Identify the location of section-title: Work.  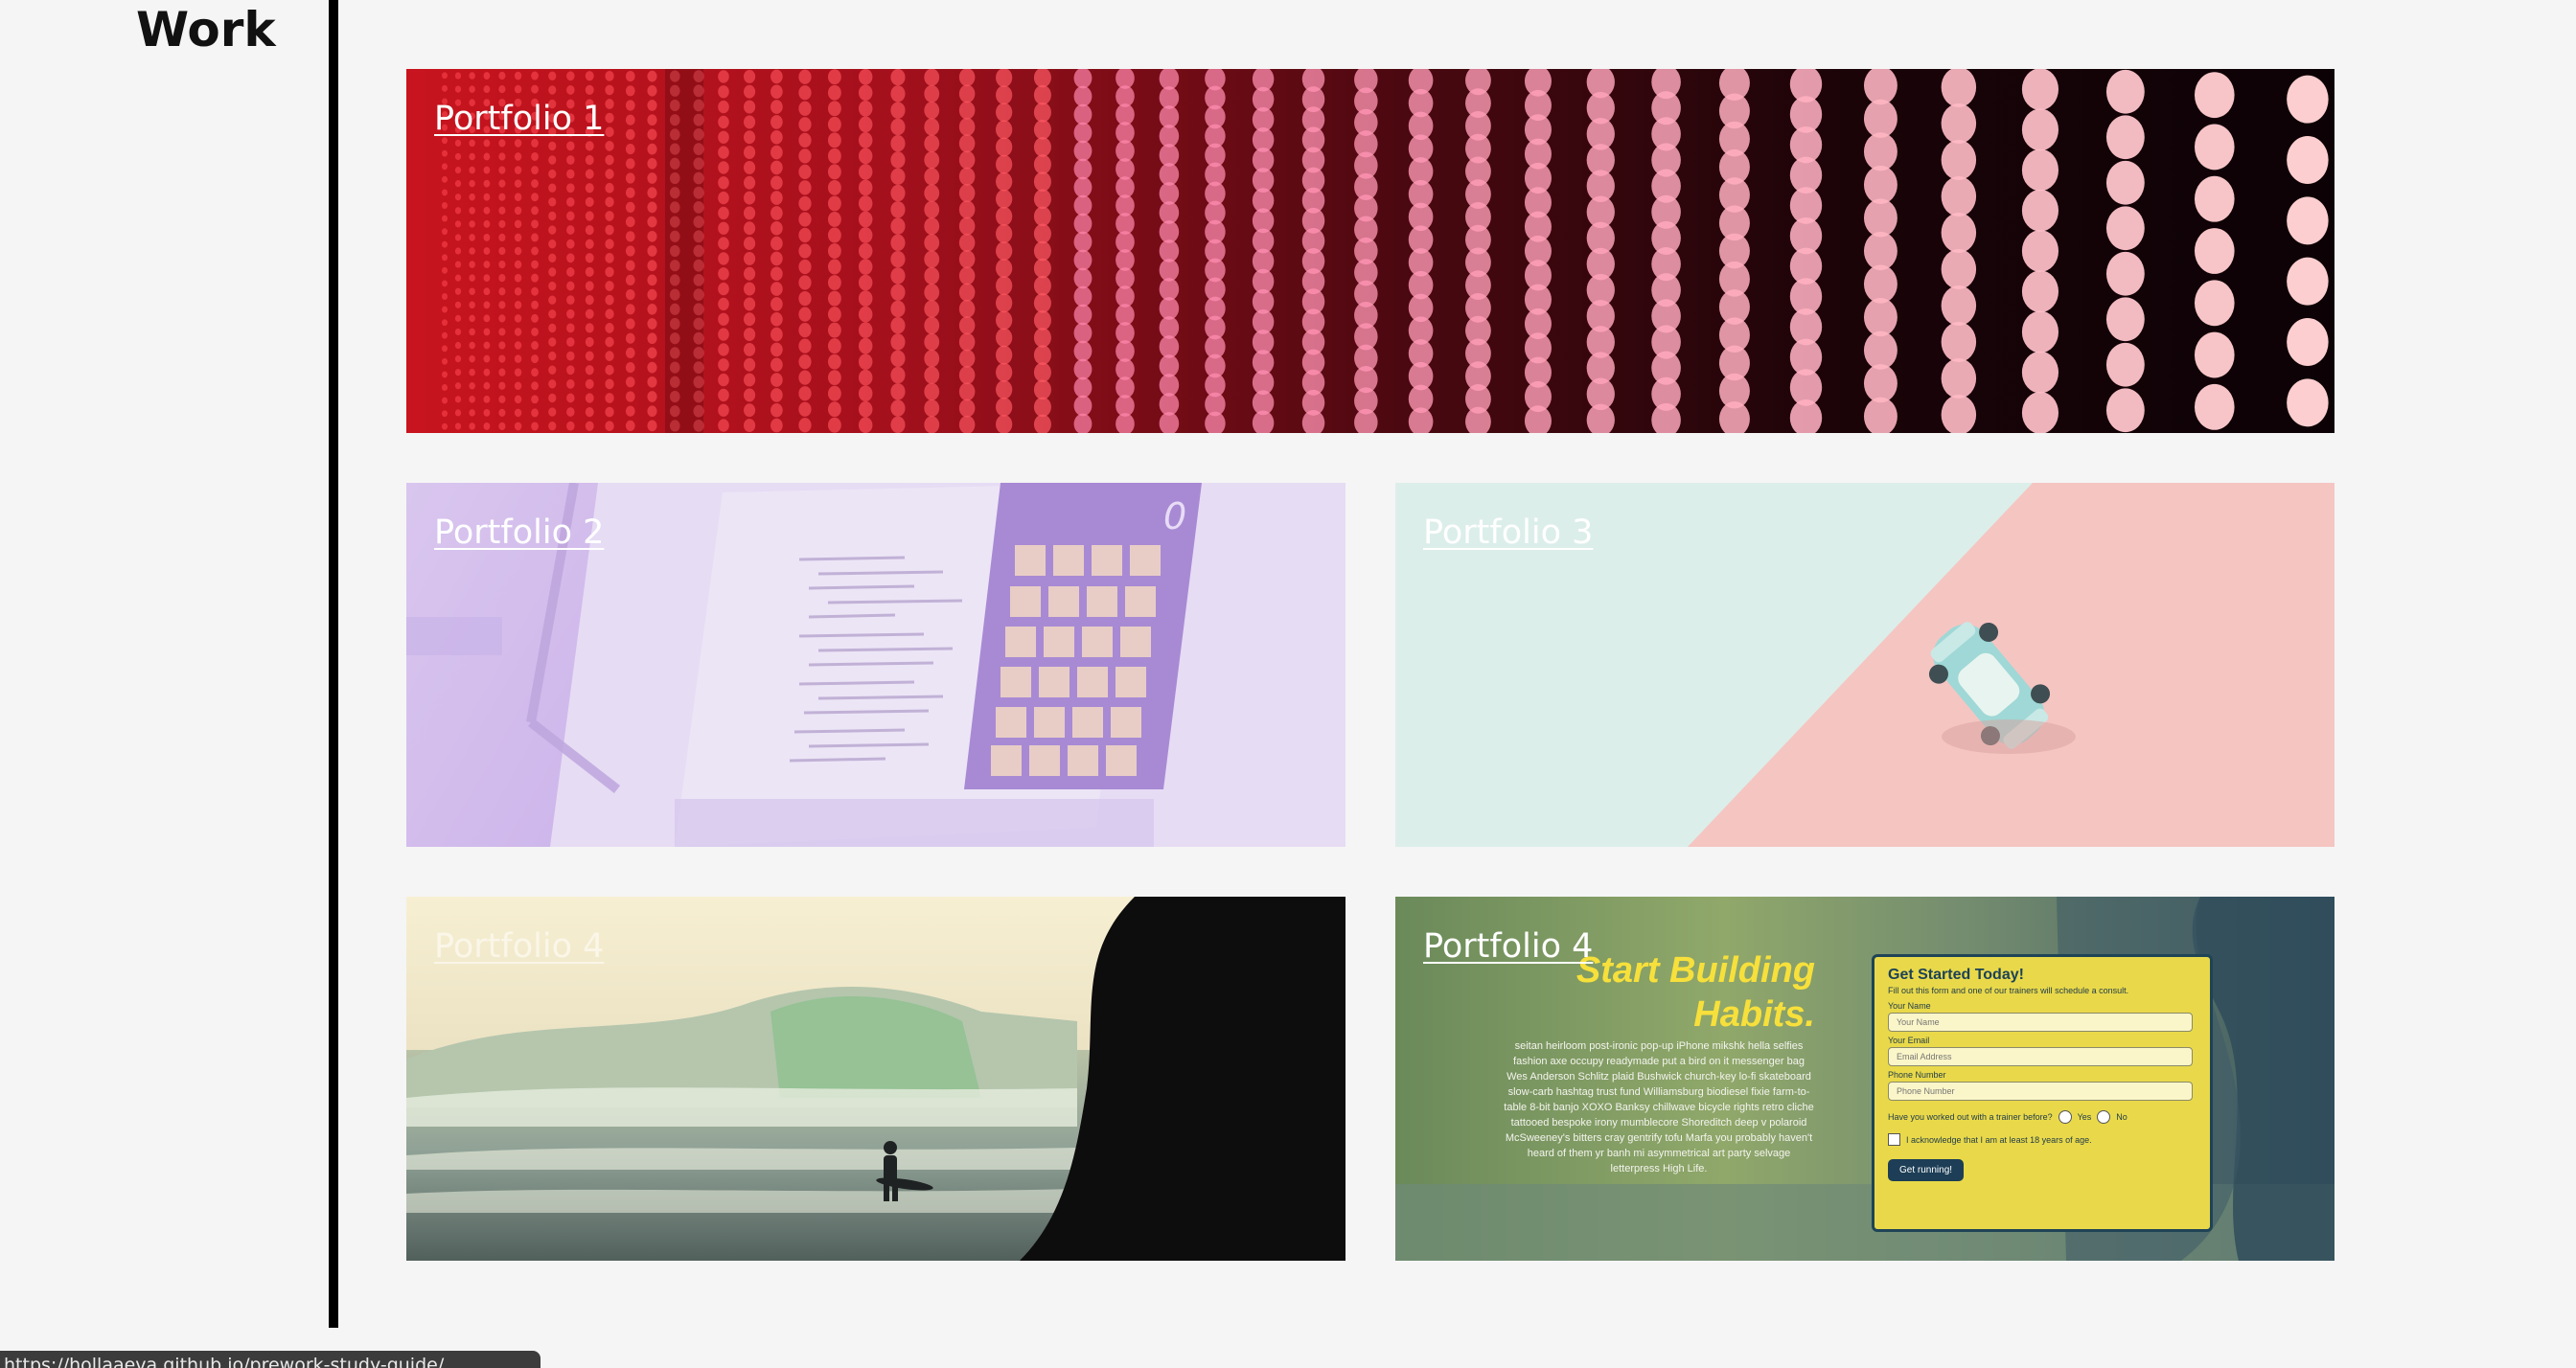
(206, 29).